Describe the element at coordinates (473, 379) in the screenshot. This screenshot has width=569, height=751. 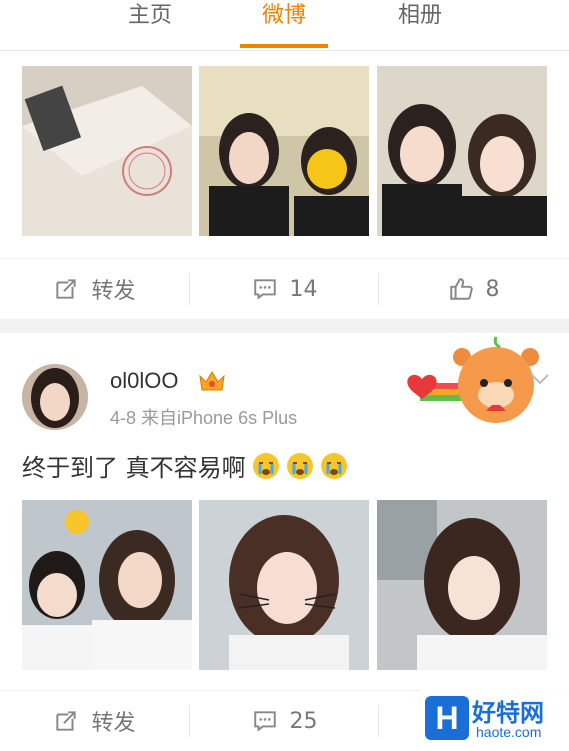
I see `bear-sticker-icon` at that location.